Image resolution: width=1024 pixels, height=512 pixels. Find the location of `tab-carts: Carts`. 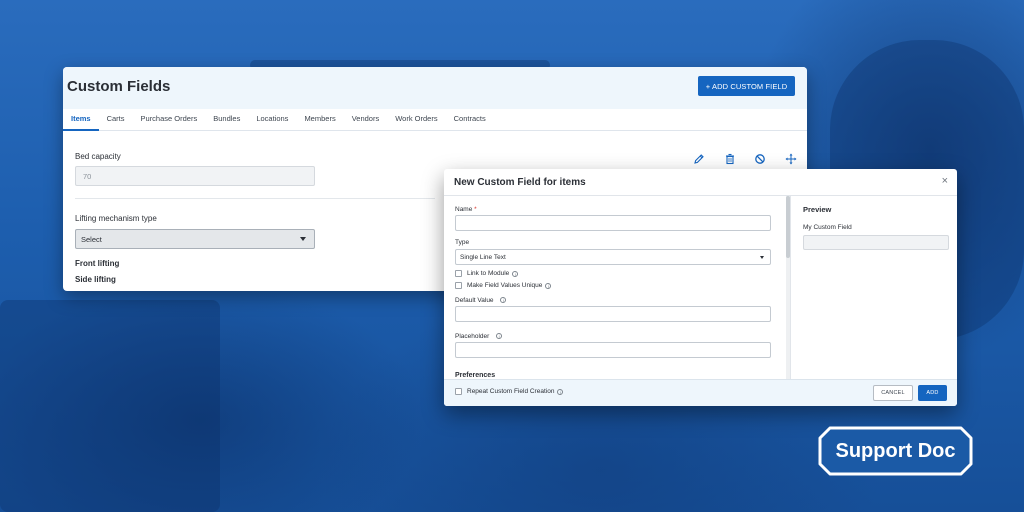

tab-carts: Carts is located at coordinates (116, 120).